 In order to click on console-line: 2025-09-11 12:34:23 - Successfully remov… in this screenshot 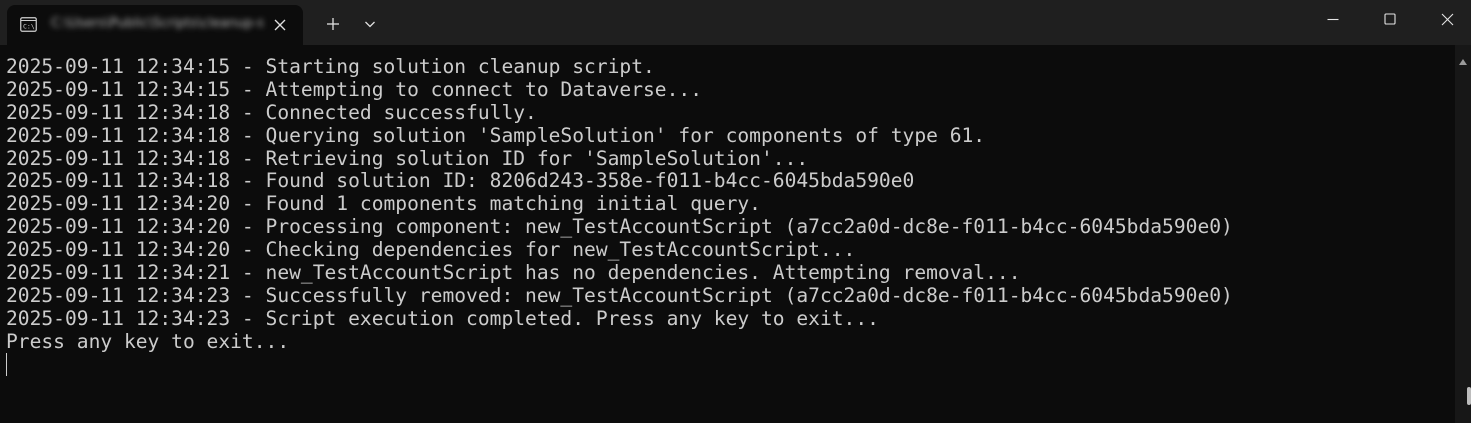, I will do `click(619, 295)`.